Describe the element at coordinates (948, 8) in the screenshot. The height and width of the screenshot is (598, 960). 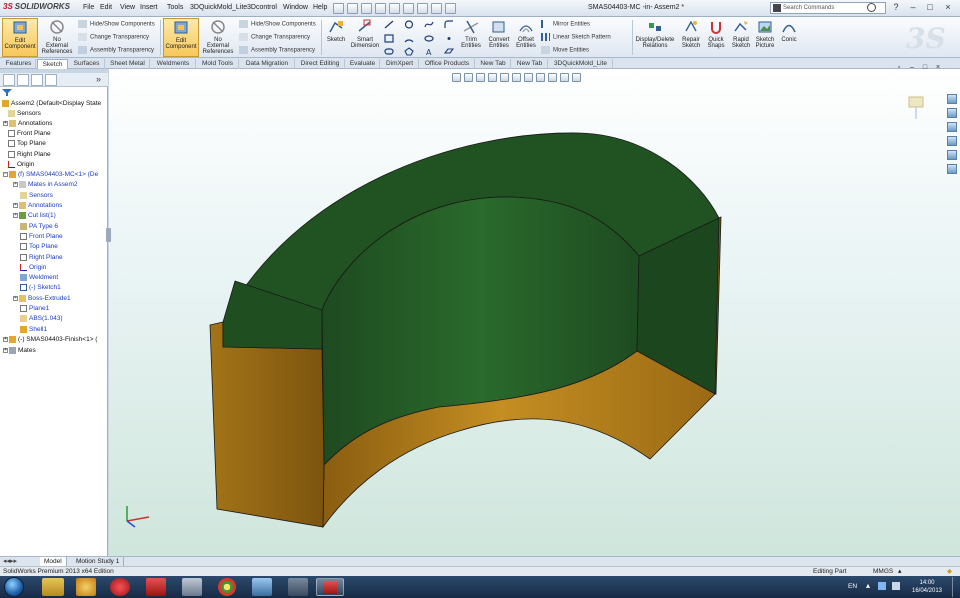
I see `close-button: ×` at that location.